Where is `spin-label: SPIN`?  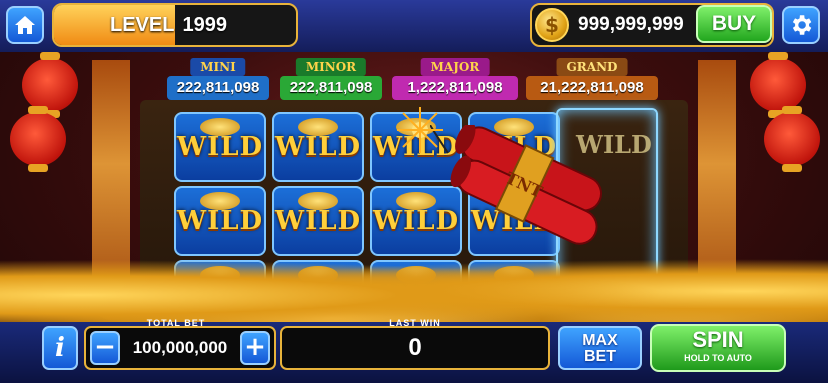 spin-label: SPIN is located at coordinates (718, 339).